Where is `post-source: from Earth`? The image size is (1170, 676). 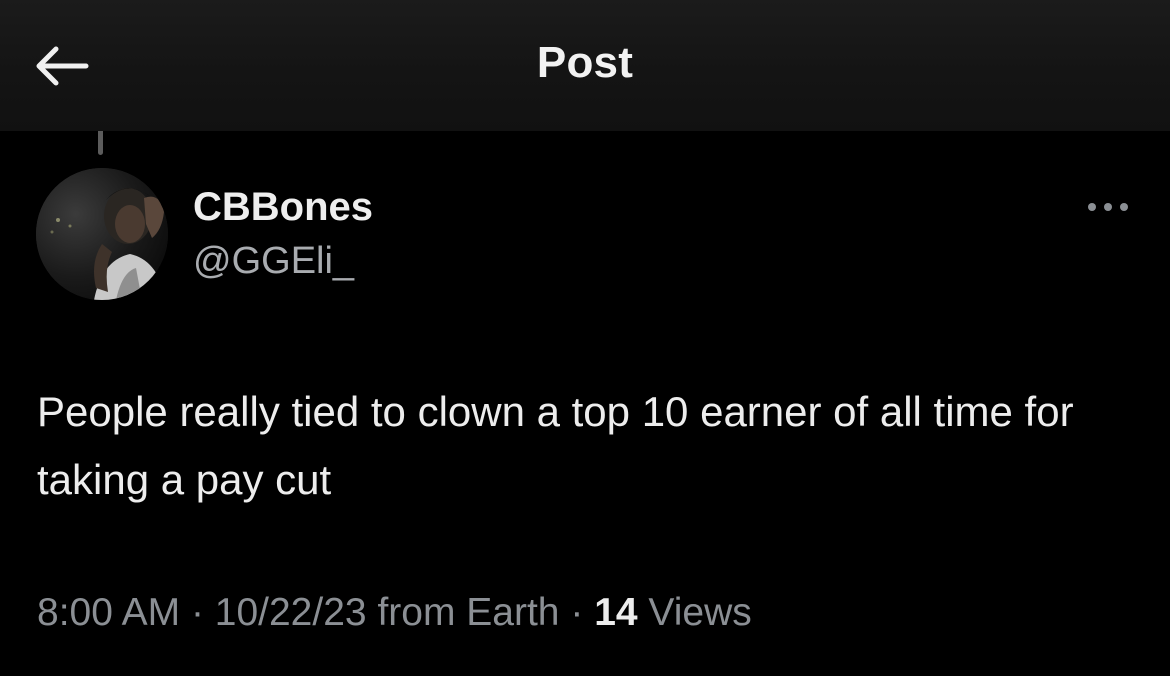 post-source: from Earth is located at coordinates (468, 612).